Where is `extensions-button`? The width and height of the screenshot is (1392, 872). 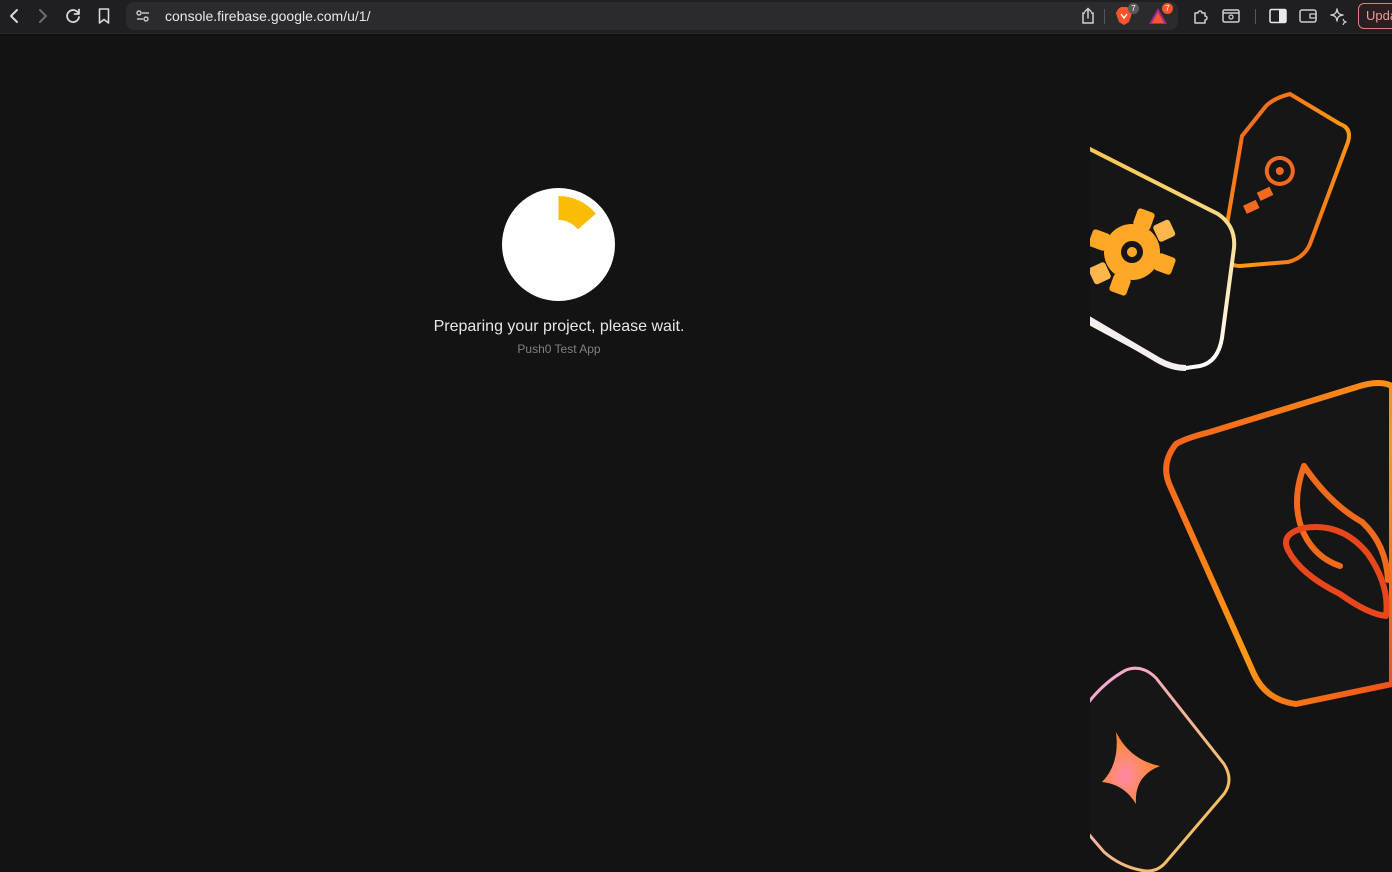 extensions-button is located at coordinates (1201, 16).